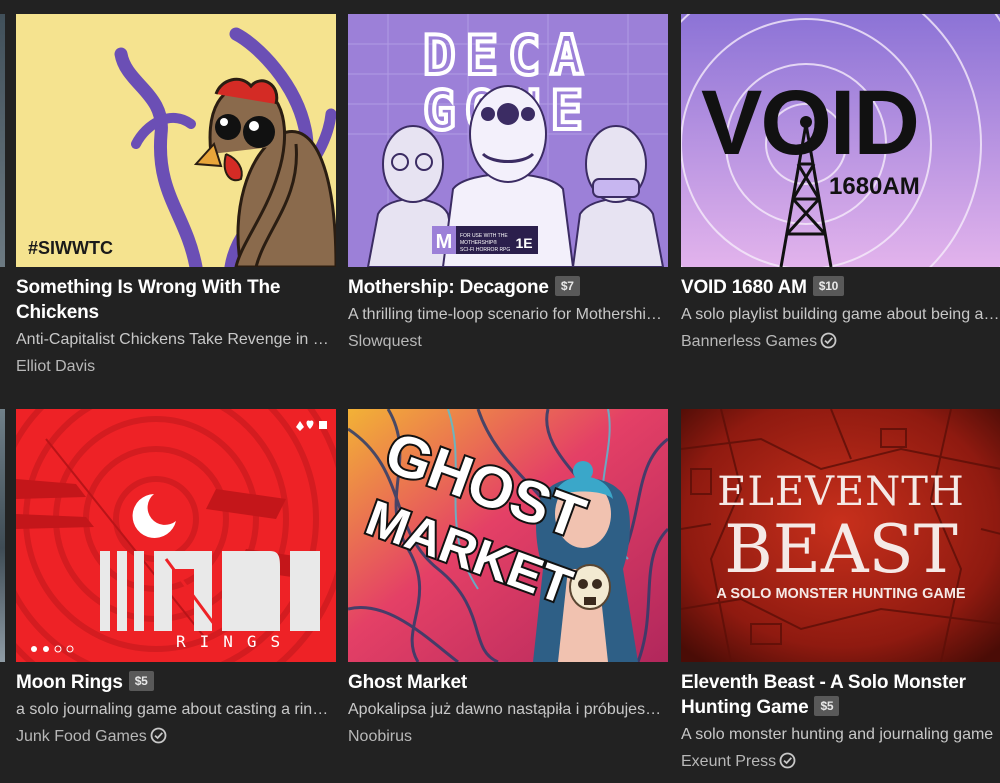  I want to click on game-author-row: Elliot Davis, so click(176, 367).